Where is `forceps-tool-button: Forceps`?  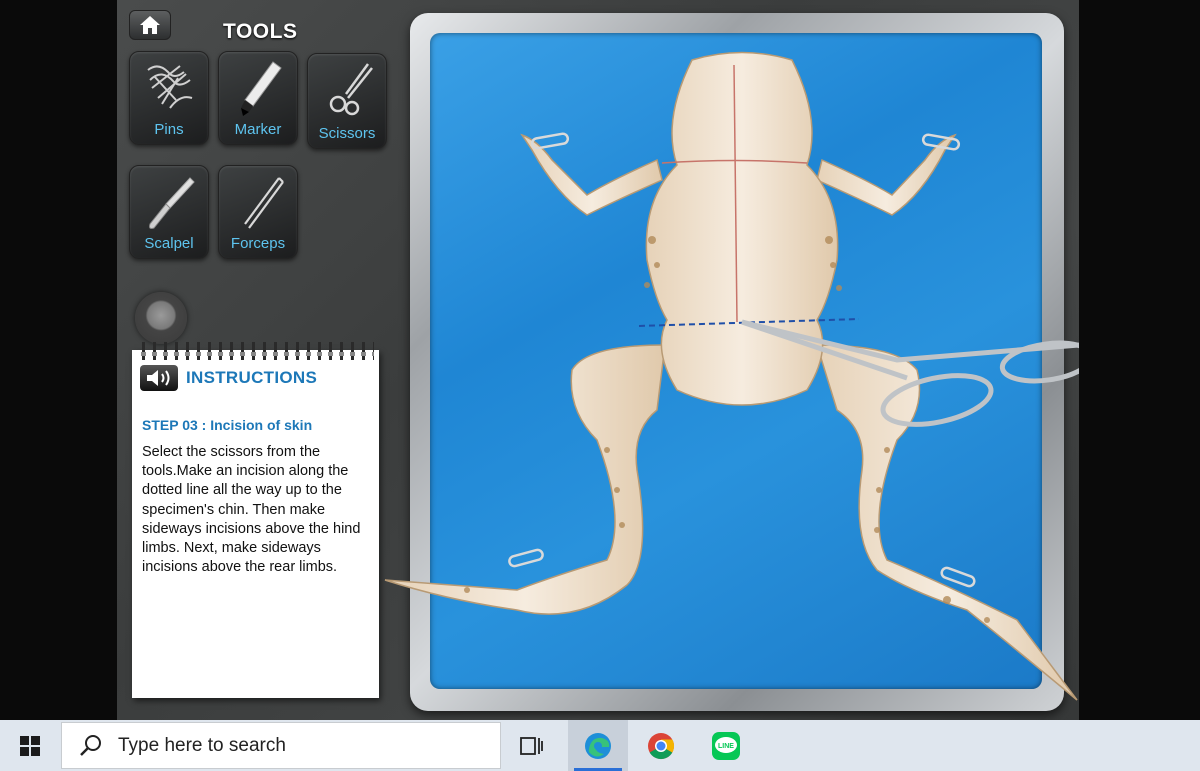
forceps-tool-button: Forceps is located at coordinates (258, 212).